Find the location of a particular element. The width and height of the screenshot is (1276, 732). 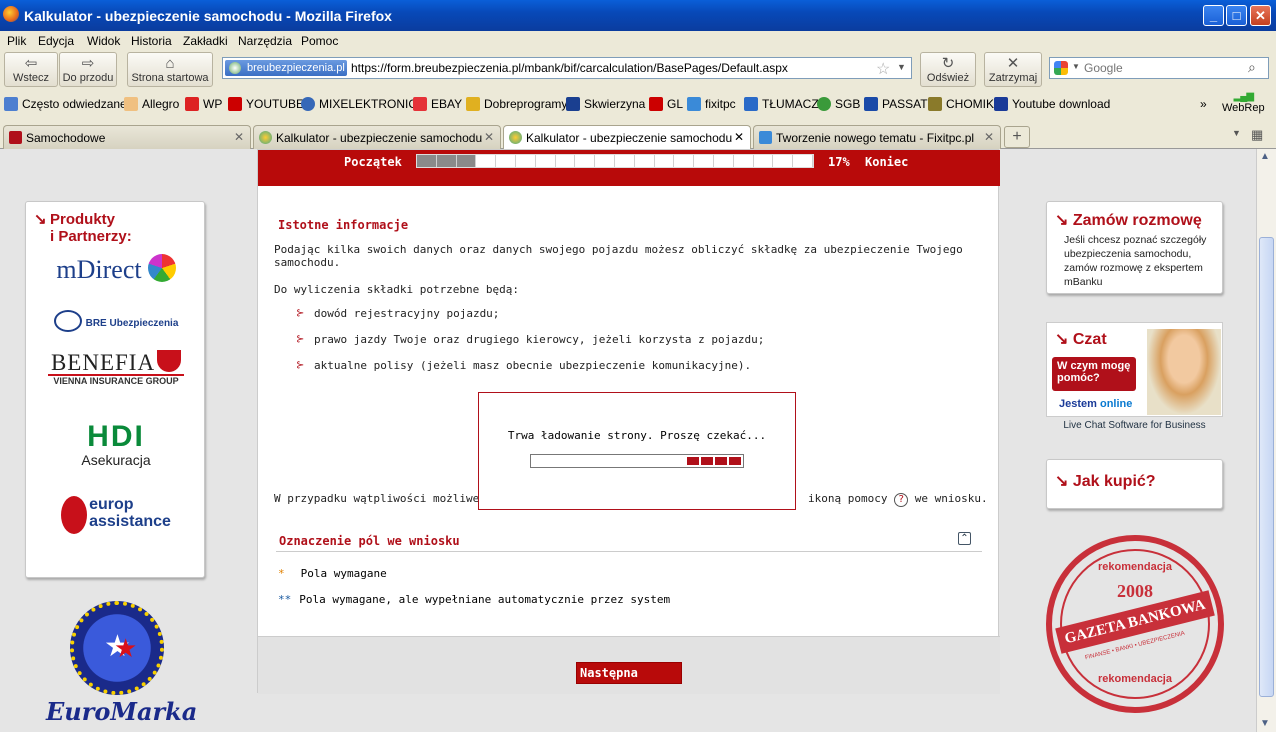

home-label: Strona startowa is located at coordinates (170, 78).